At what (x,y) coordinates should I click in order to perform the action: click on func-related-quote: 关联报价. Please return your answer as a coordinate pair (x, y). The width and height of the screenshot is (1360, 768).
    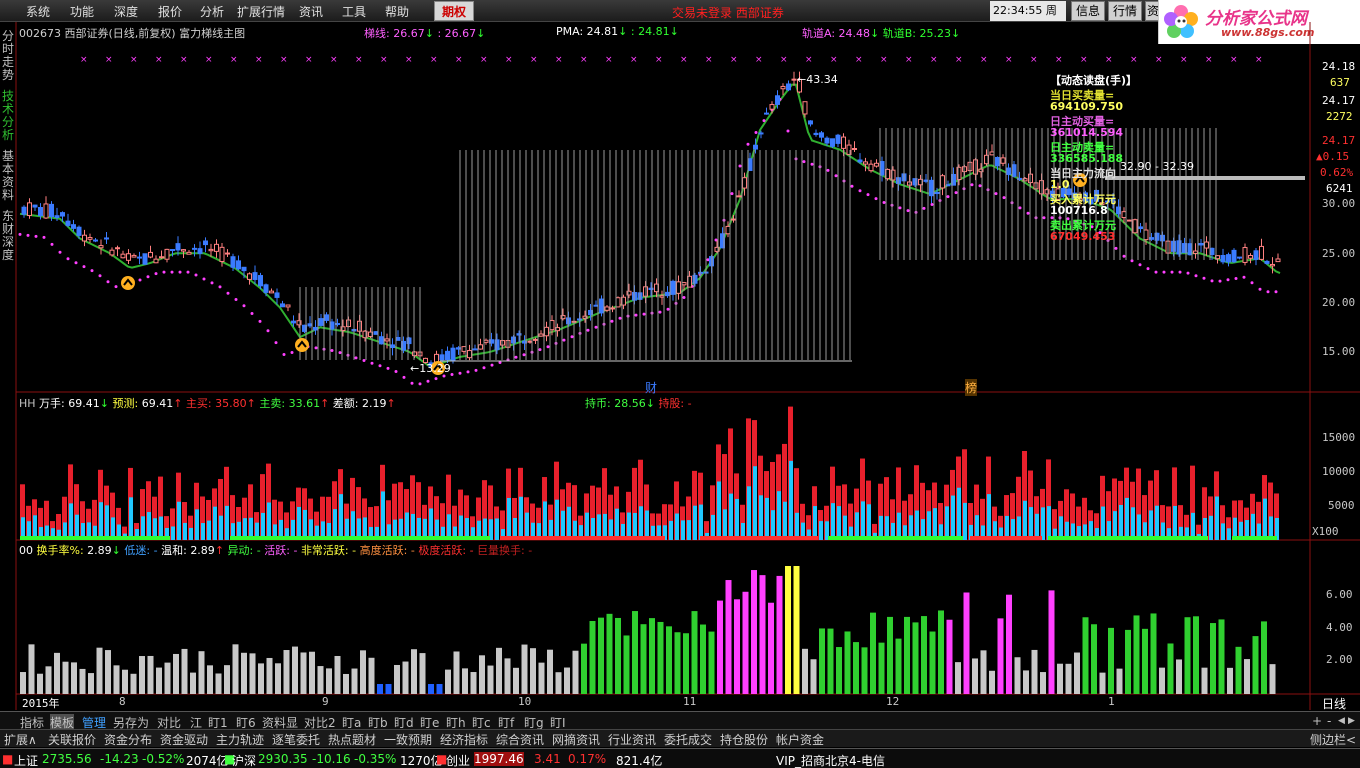
    Looking at the image, I should click on (72, 739).